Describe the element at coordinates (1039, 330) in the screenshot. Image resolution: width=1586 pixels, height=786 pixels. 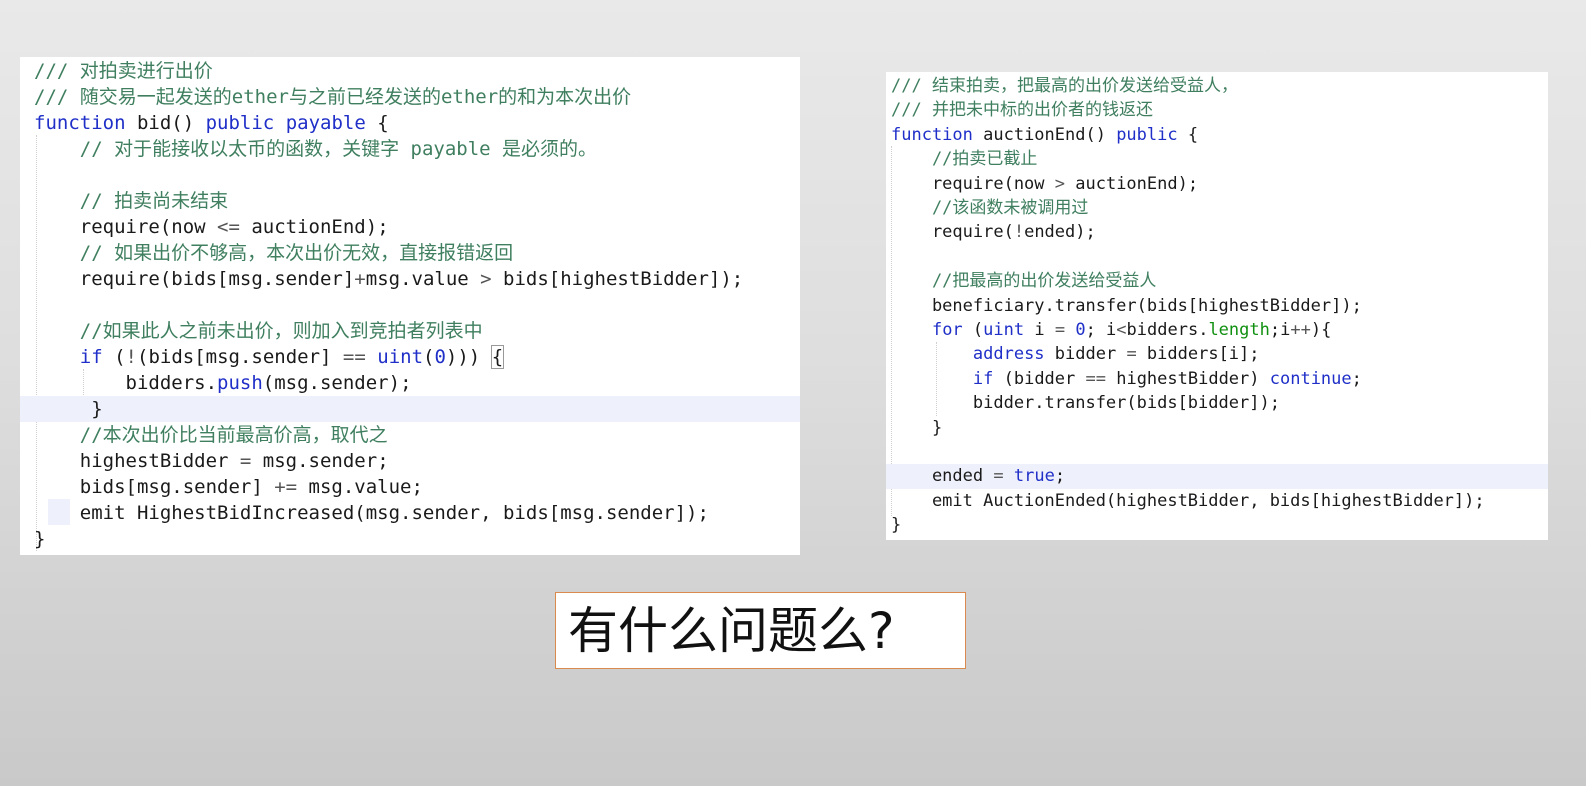
I see `code-token: i` at that location.